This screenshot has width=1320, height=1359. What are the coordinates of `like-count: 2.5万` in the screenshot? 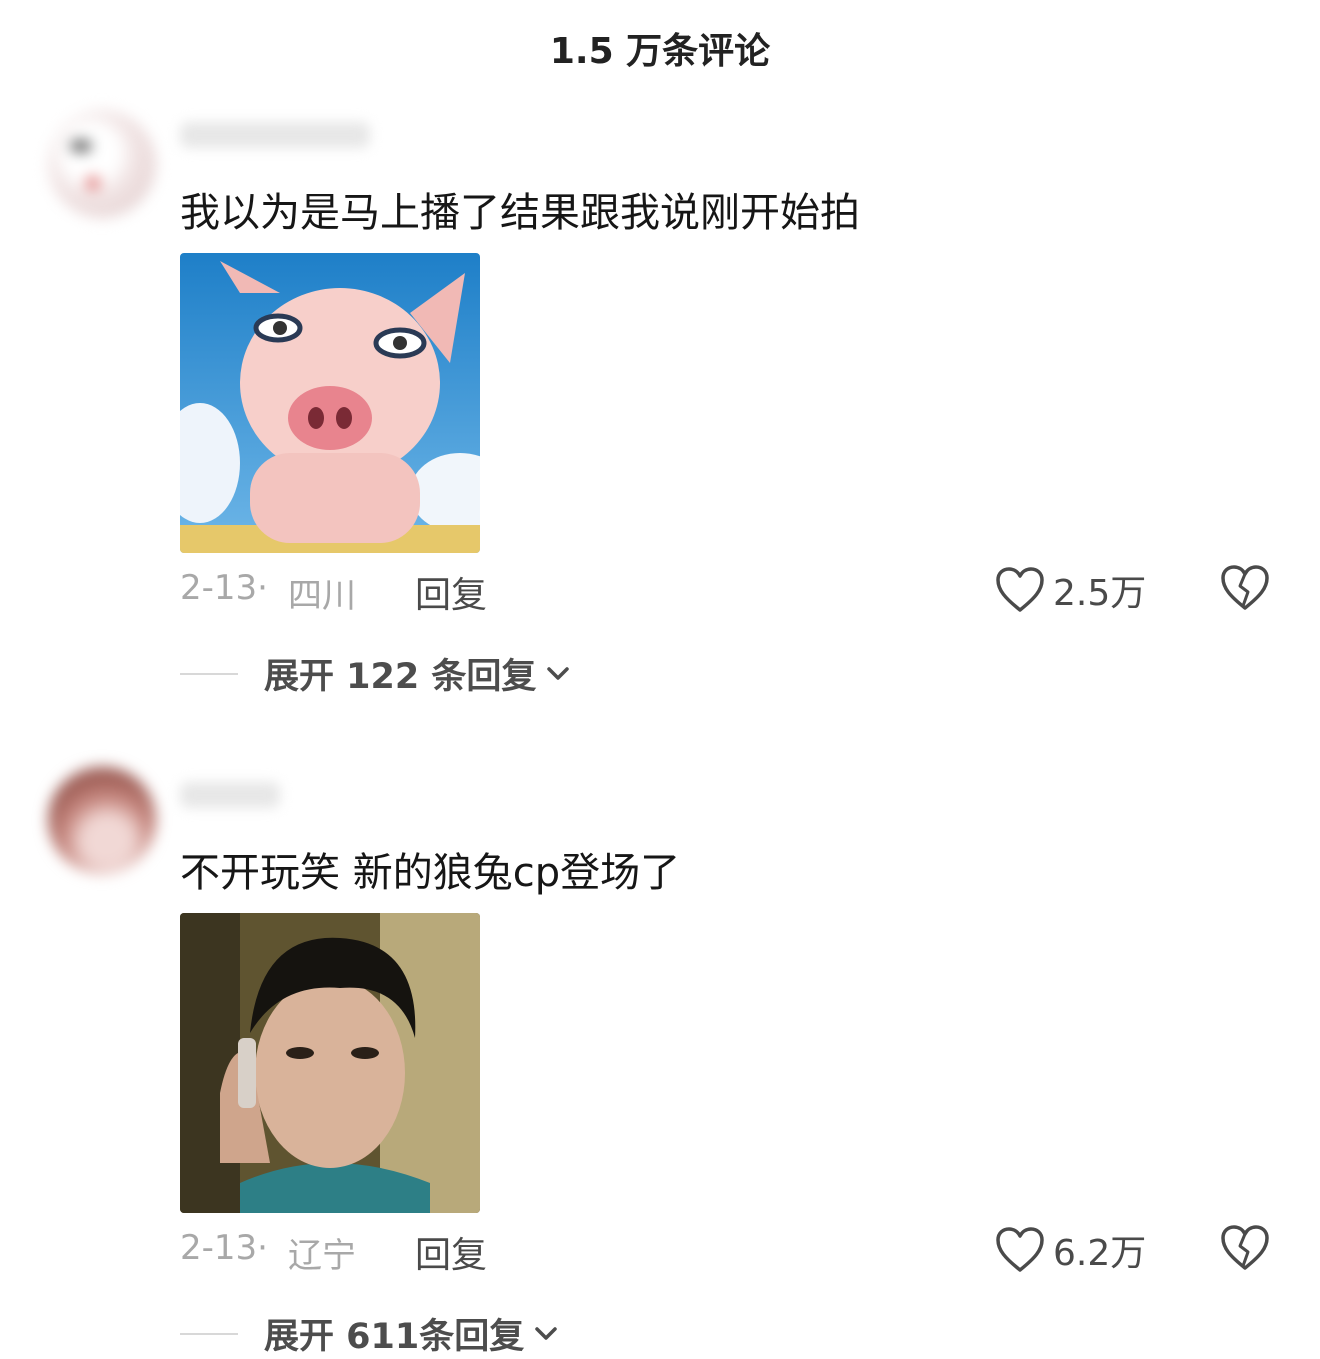 It's located at (1100, 593).